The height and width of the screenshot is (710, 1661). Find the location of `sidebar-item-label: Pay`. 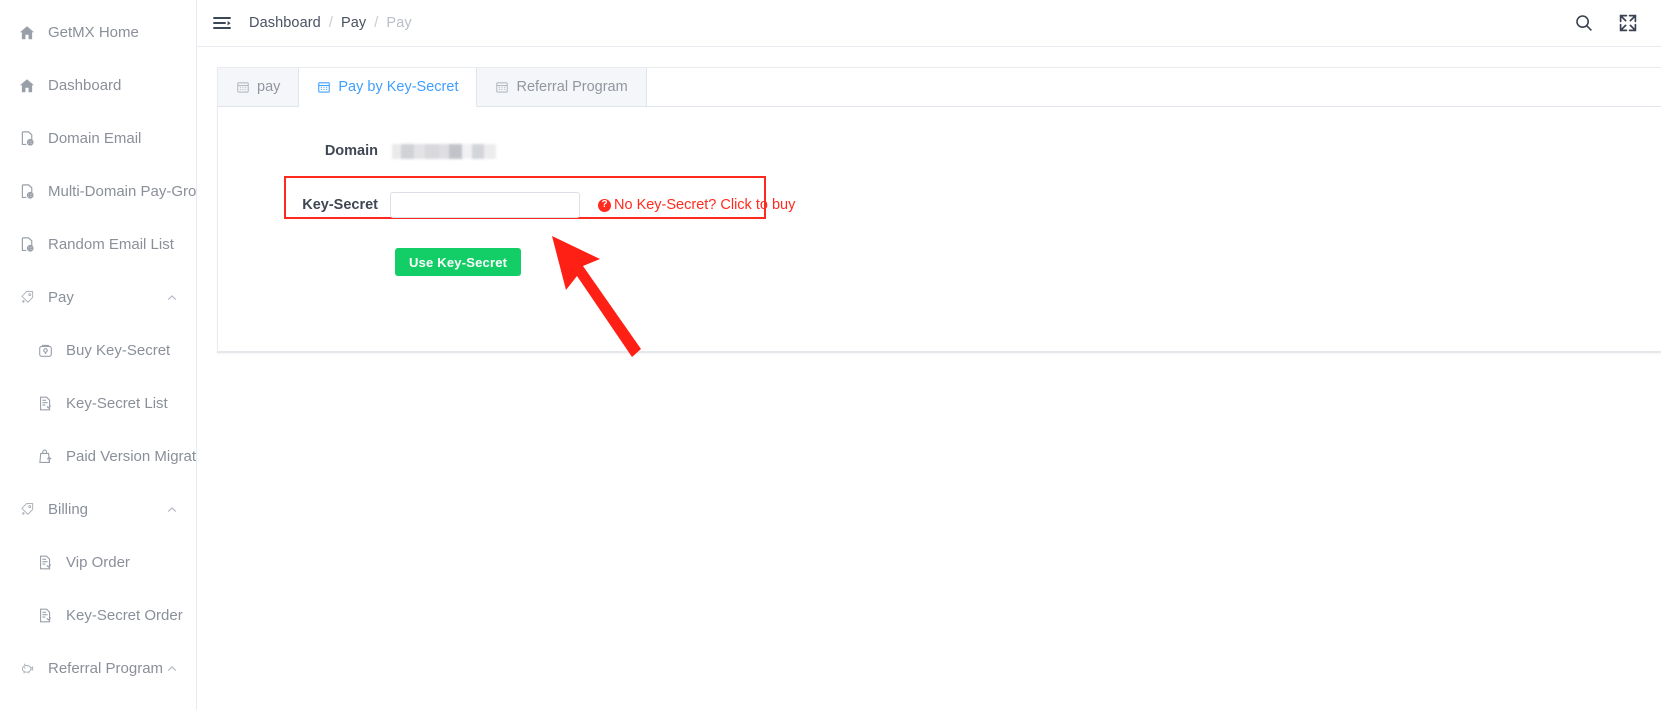

sidebar-item-label: Pay is located at coordinates (61, 297).